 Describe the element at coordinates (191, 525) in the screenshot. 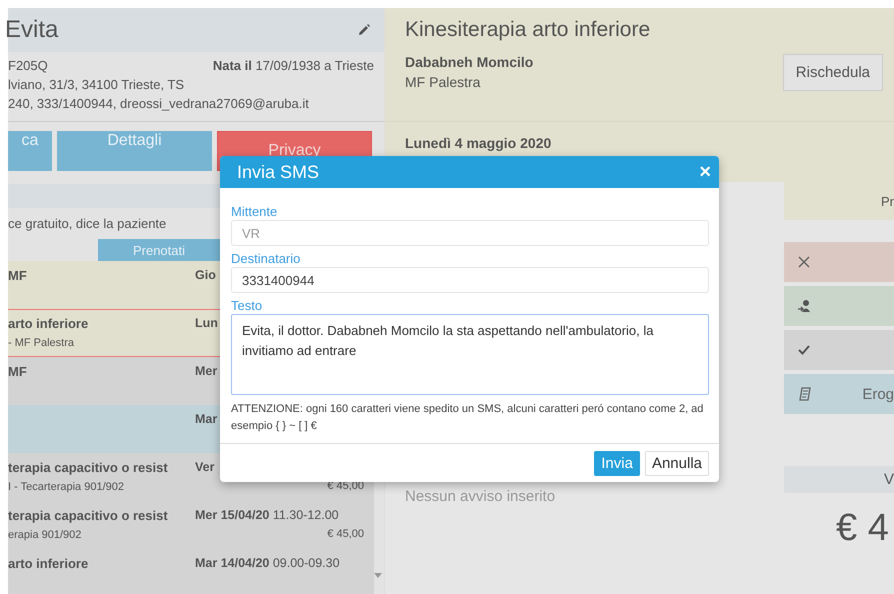

I see `appointment-row: terapia capacitivo o resist erapia 901/902 Mer 15/04/20 11.30-12.00 € 45,00` at that location.